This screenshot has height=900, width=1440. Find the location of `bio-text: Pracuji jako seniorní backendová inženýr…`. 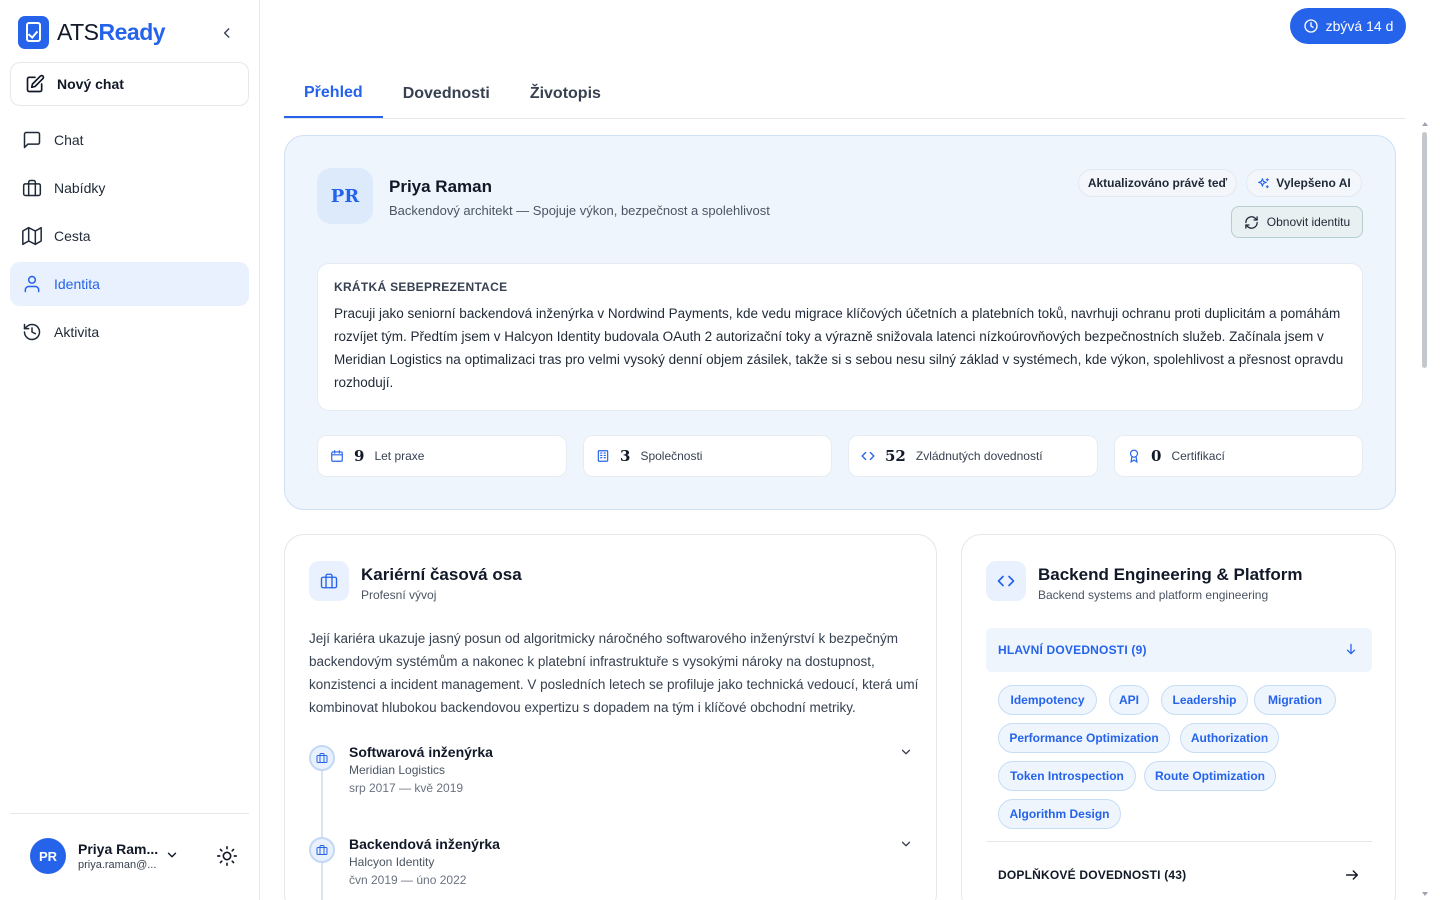

bio-text: Pracuji jako seniorní backendová inženýr… is located at coordinates (839, 348).